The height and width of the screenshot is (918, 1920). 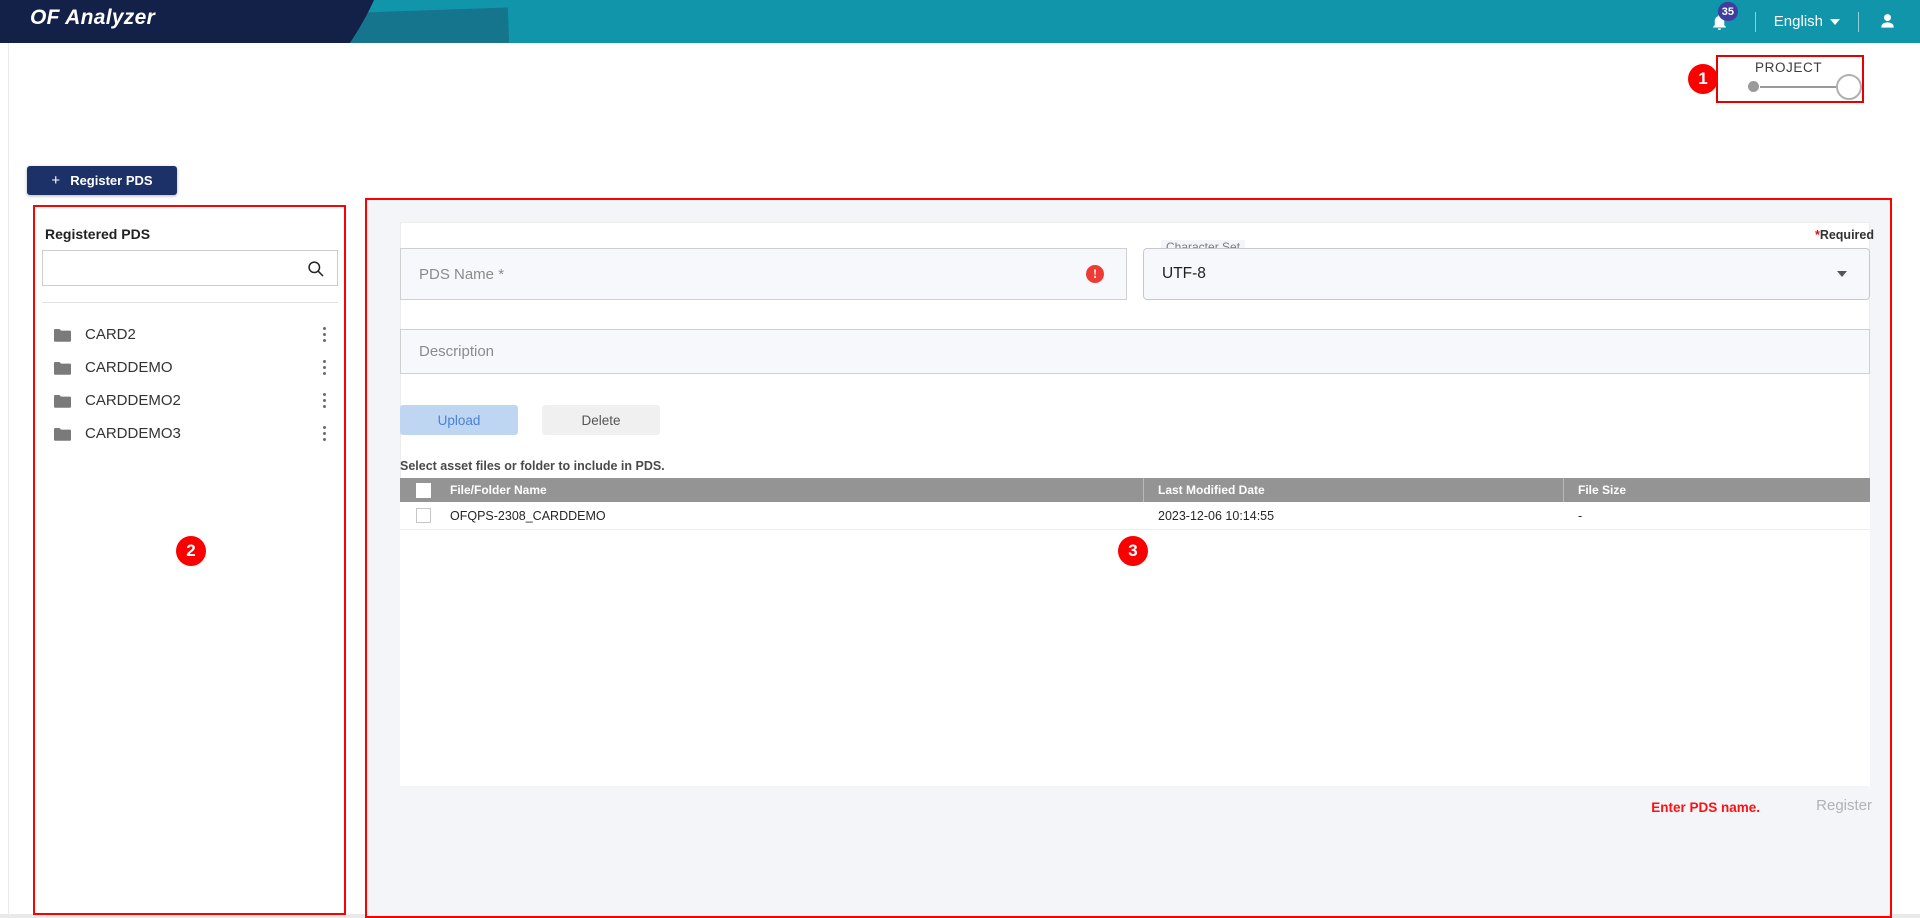 What do you see at coordinates (1506, 274) in the screenshot?
I see `character-set-select: UTF-8` at bounding box center [1506, 274].